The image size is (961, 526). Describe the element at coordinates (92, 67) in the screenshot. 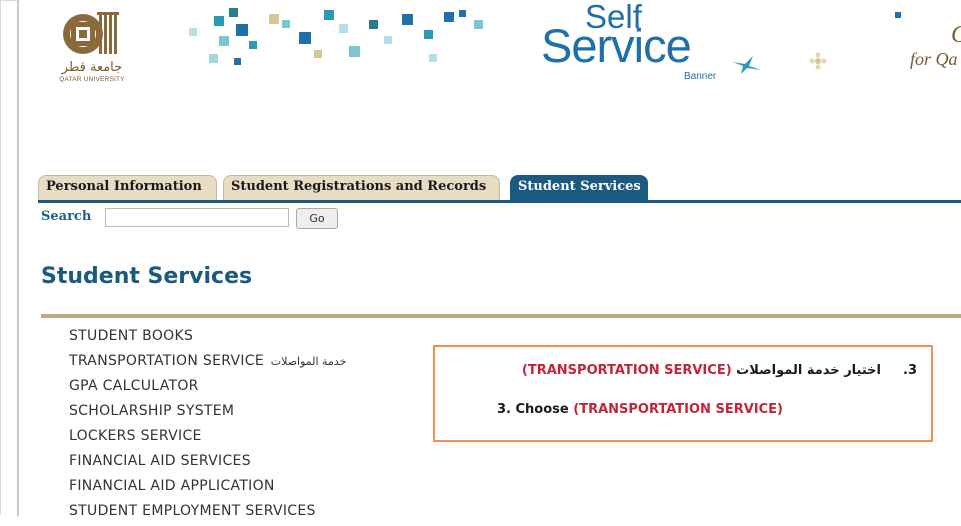

I see `logo-arabic-text: جامعة قطر` at that location.